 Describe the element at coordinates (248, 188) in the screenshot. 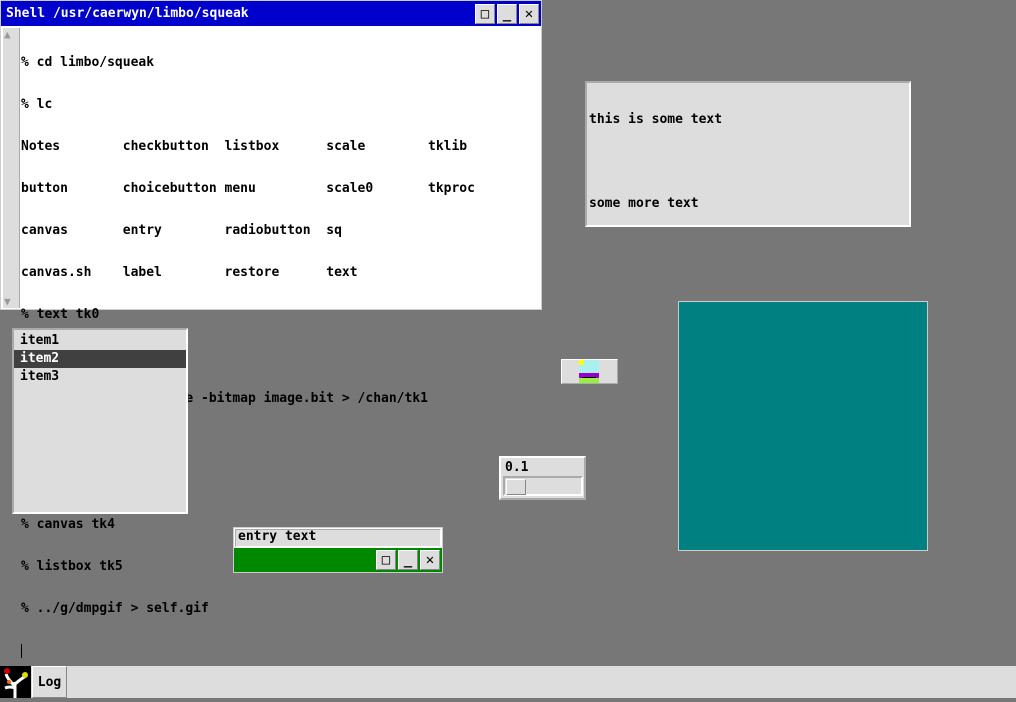

I see `shell-line: button choicebutton menu scale0 tkproc` at that location.